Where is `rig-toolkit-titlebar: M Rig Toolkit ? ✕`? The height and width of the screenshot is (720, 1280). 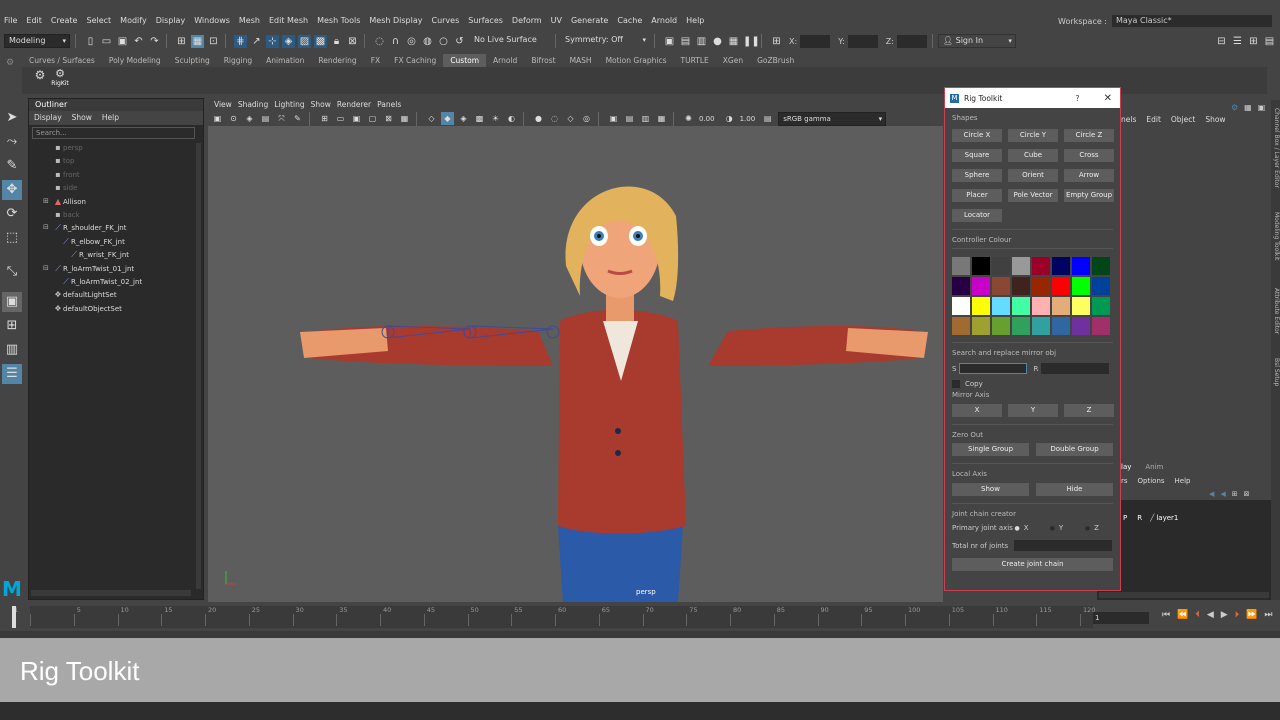 rig-toolkit-titlebar: M Rig Toolkit ? ✕ is located at coordinates (1032, 98).